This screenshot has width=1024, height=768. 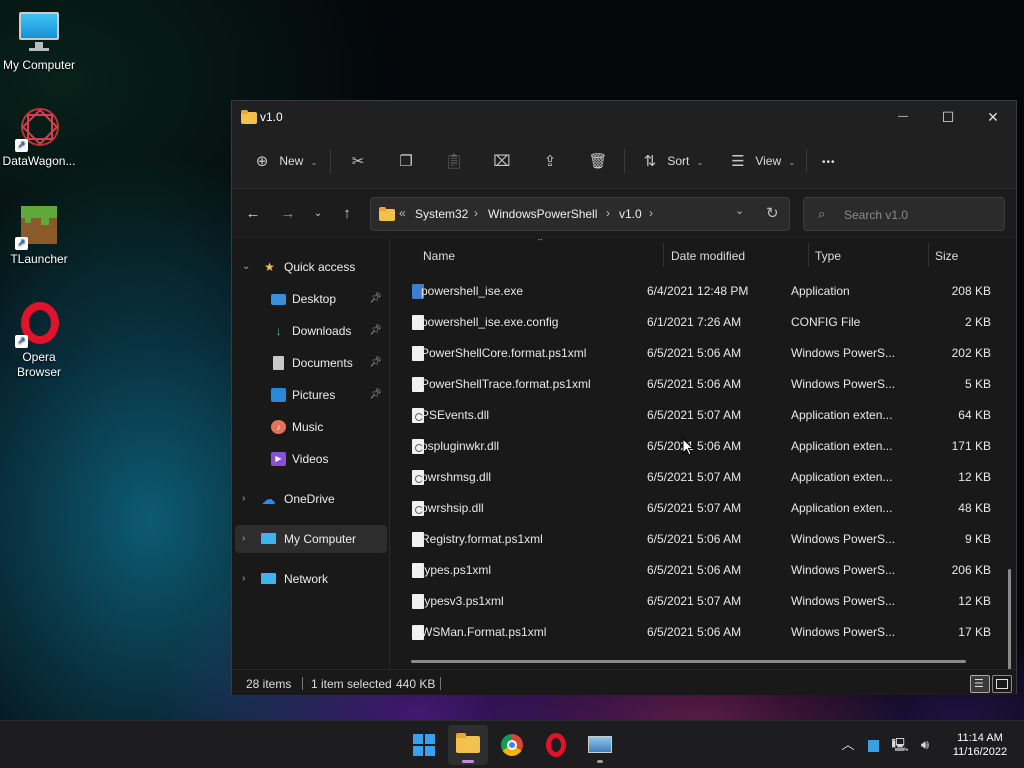 I want to click on sidebar-item-downloads: ↓ Downloads 📌︎, so click(x=310, y=331).